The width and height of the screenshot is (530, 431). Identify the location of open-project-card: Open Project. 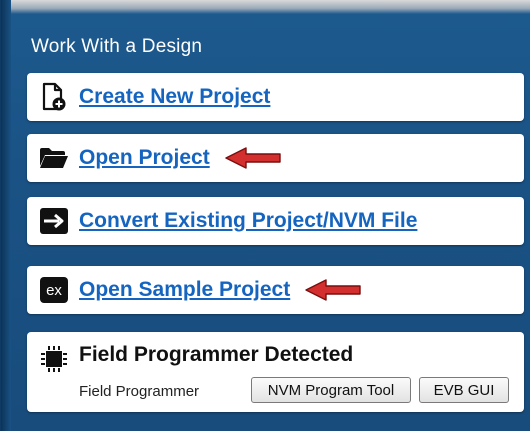
(275, 158).